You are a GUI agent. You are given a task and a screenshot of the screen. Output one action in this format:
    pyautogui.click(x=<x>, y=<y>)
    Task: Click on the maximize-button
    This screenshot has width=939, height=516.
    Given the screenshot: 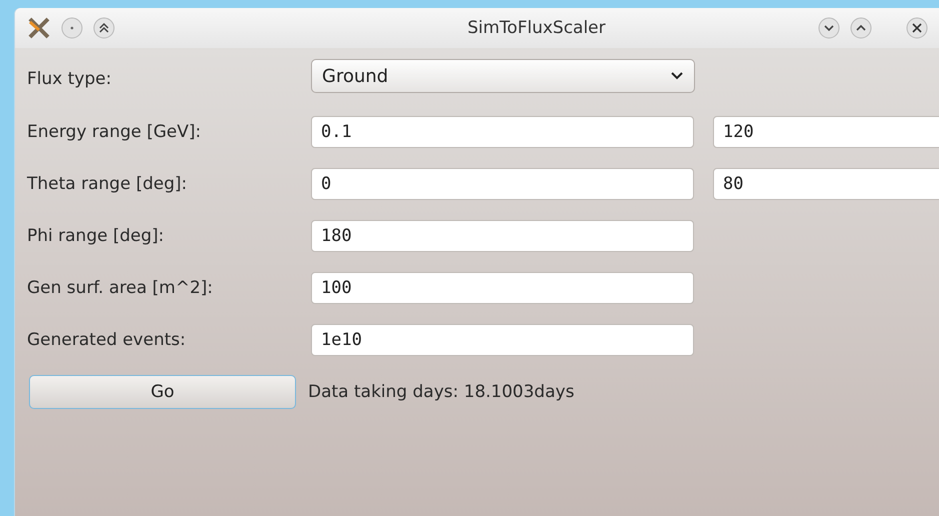 What is the action you would take?
    pyautogui.click(x=861, y=28)
    